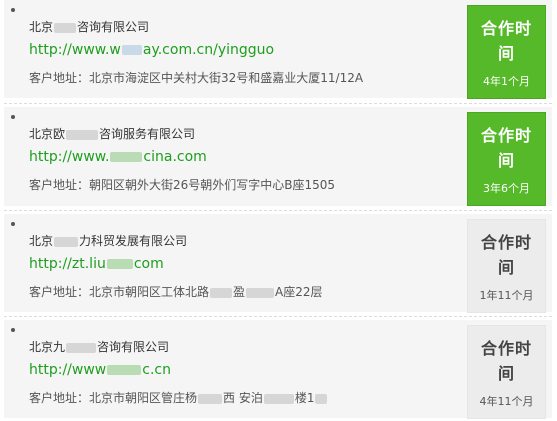 The height and width of the screenshot is (421, 557). I want to click on cooperation-time-badge: 合作时间 4年11个月, so click(506, 372).